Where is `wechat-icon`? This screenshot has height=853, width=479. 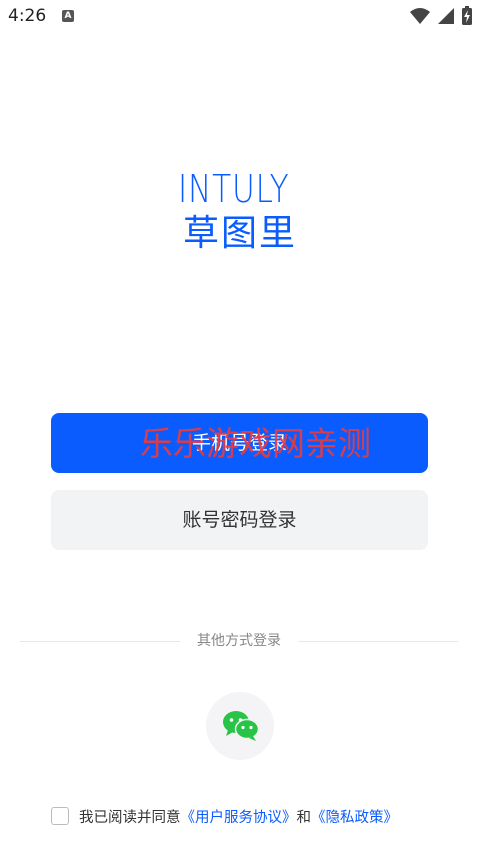 wechat-icon is located at coordinates (241, 726).